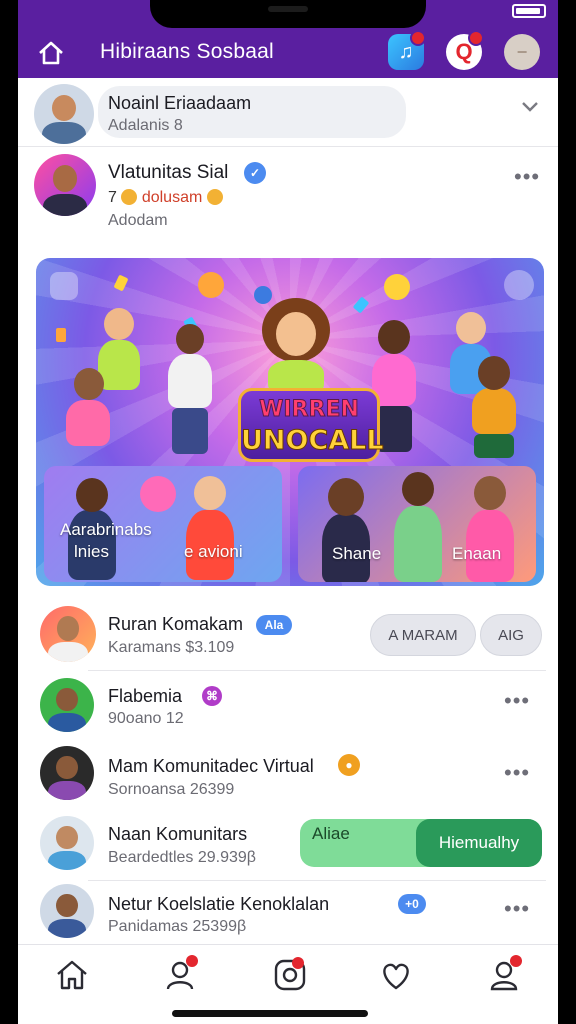  Describe the element at coordinates (288, 9) in the screenshot. I see `notch-speaker` at that location.